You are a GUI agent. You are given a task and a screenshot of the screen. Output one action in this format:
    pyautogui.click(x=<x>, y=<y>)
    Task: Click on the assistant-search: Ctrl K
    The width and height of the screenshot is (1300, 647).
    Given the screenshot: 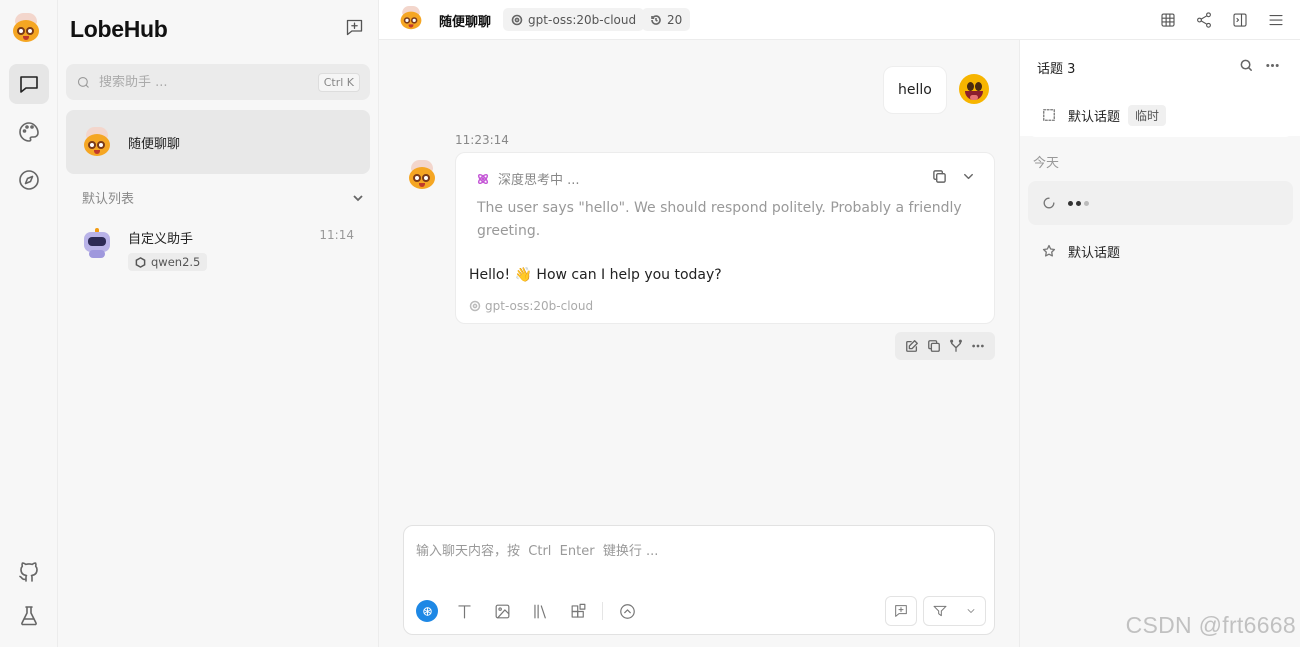 What is the action you would take?
    pyautogui.click(x=218, y=82)
    